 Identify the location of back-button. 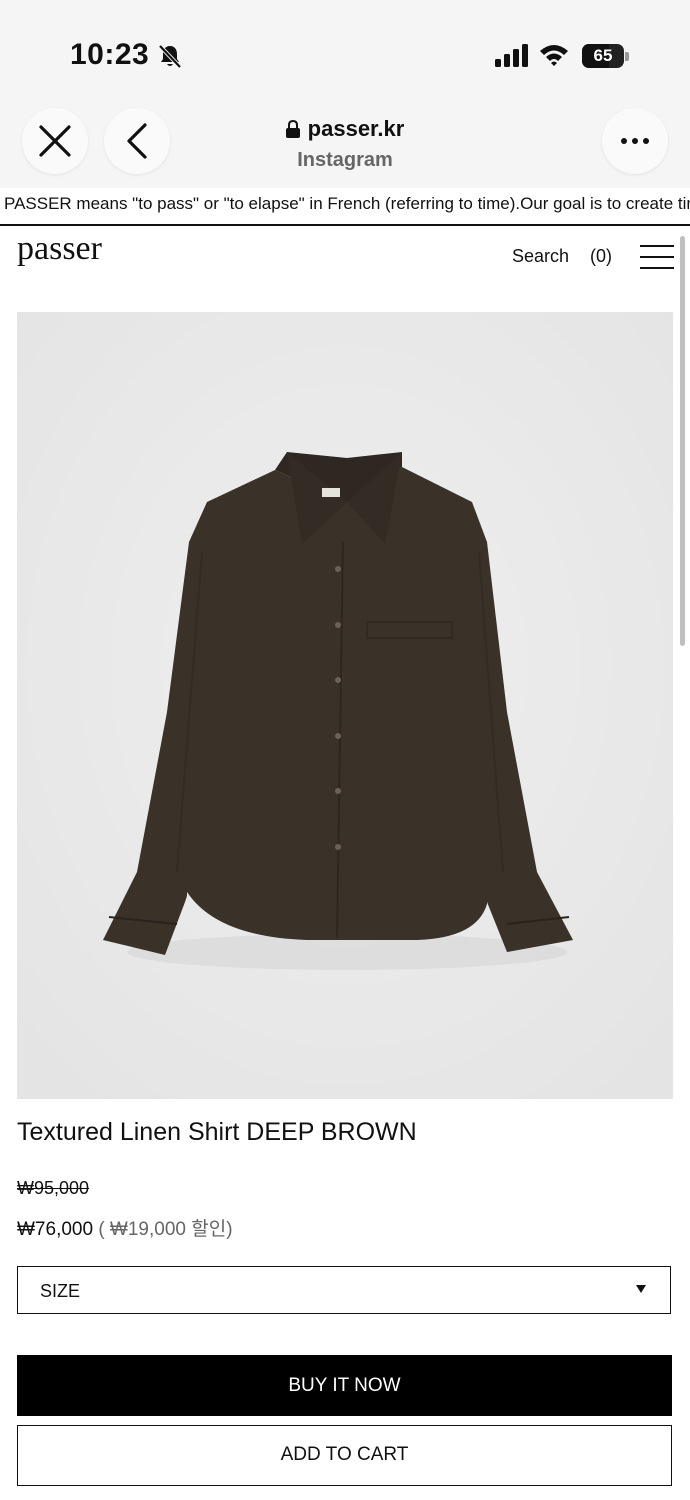
(137, 141).